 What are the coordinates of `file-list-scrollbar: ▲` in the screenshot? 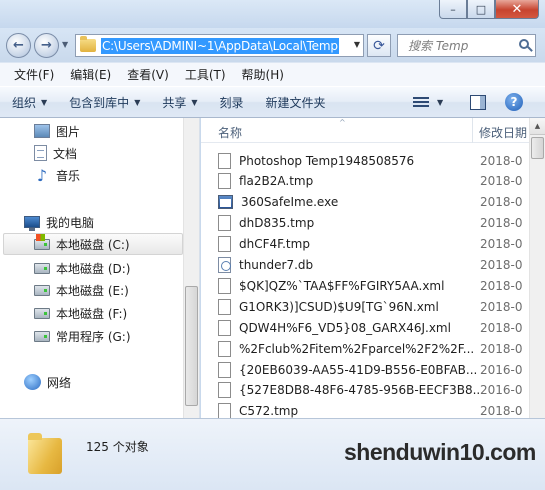 It's located at (537, 268).